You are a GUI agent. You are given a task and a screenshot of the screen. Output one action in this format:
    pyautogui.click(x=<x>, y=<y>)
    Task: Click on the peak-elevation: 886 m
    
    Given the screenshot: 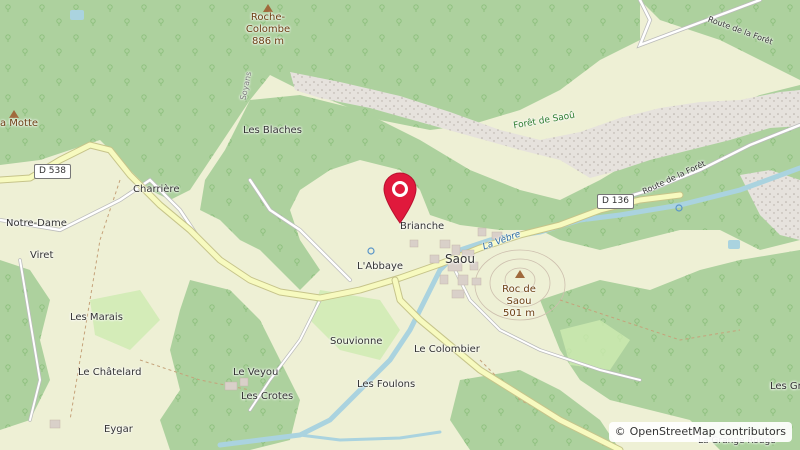 What is the action you would take?
    pyautogui.click(x=267, y=41)
    